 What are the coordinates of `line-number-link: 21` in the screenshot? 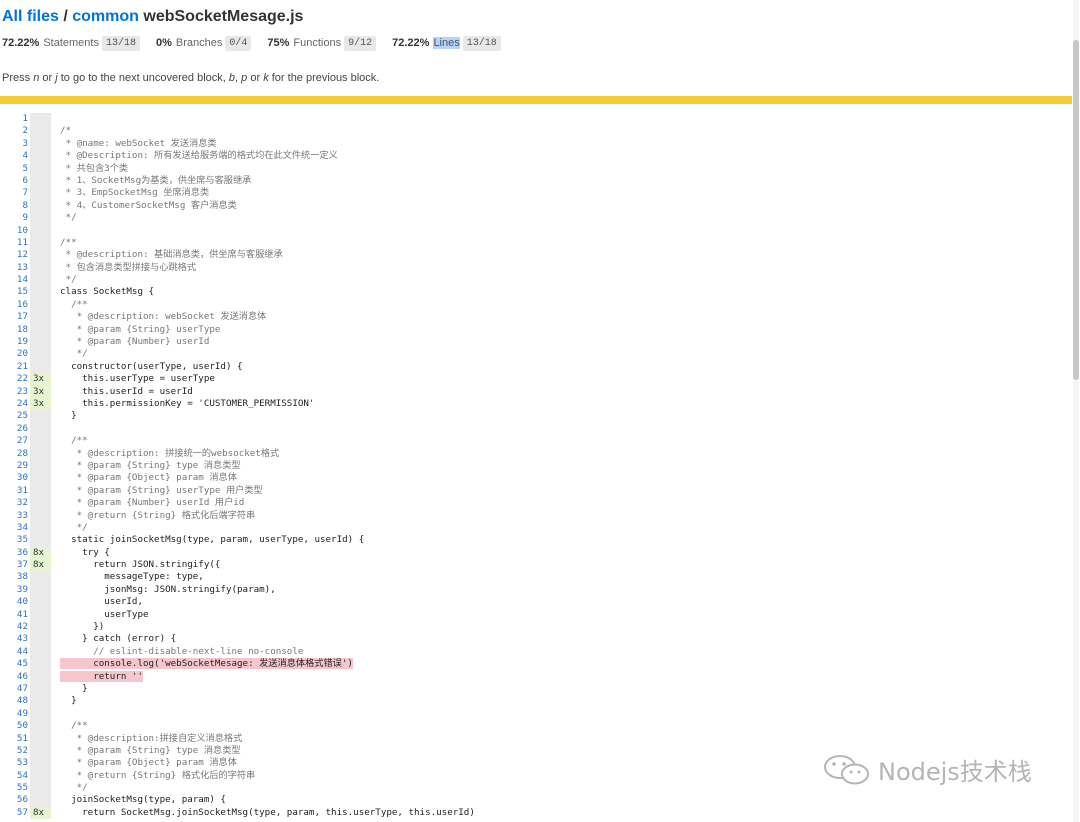 It's located at (15, 367).